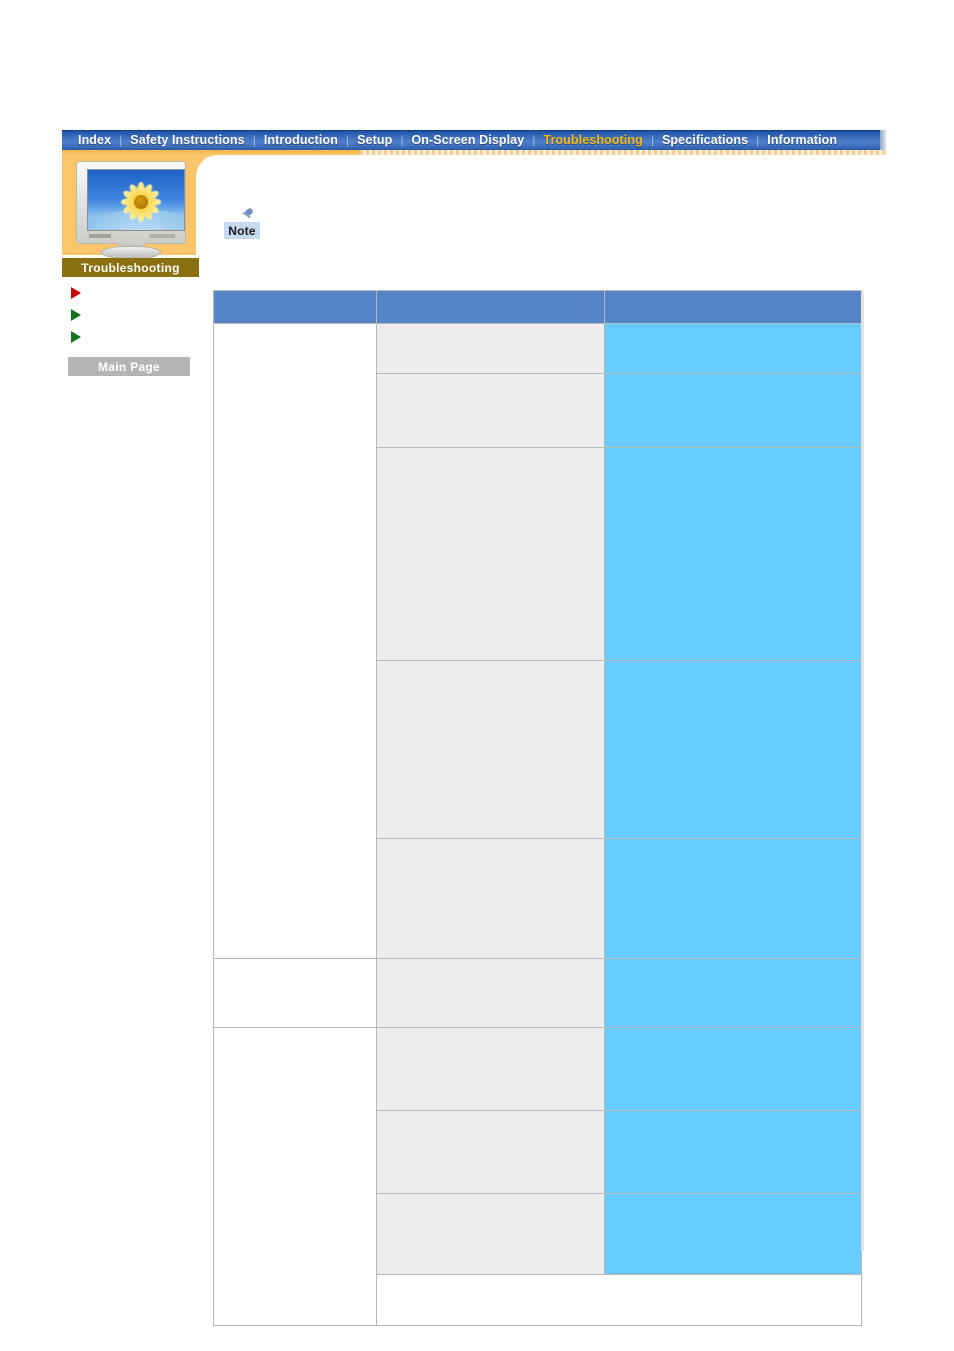  I want to click on monitor-sunflower-thumbnail-icon, so click(131, 210).